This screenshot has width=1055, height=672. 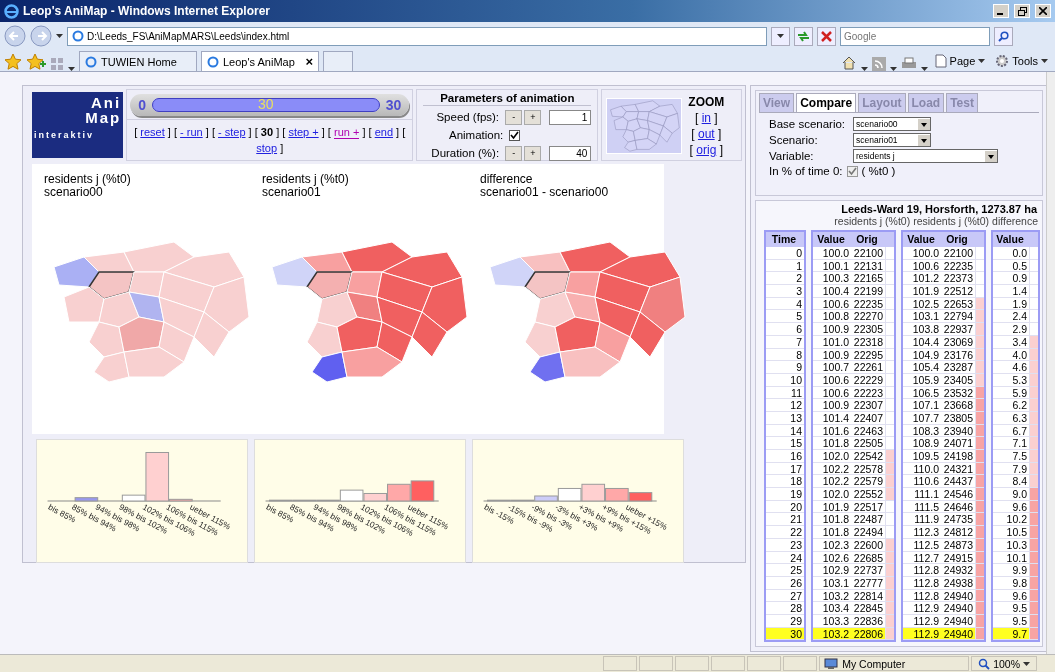 What do you see at coordinates (706, 118) in the screenshot?
I see `zoom-link: in` at bounding box center [706, 118].